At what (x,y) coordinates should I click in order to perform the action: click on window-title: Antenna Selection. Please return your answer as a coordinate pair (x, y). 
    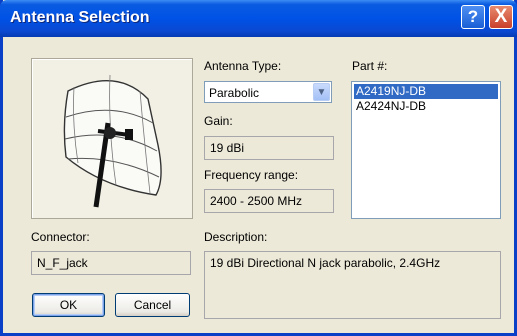
    Looking at the image, I should click on (80, 17).